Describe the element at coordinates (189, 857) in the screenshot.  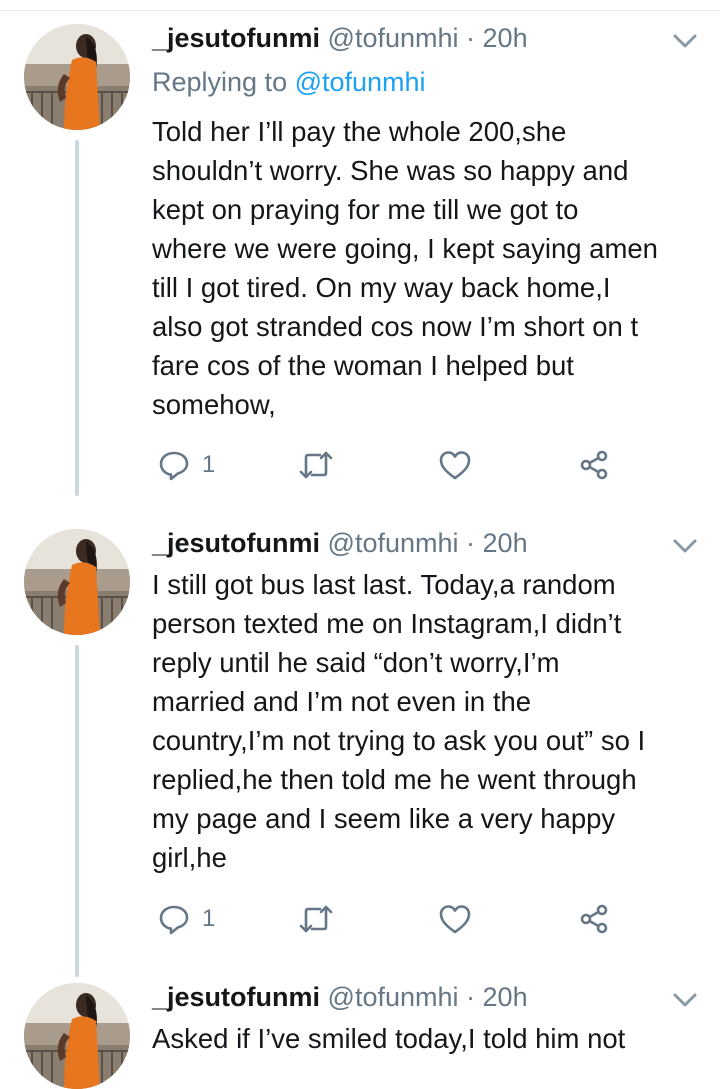
I see `tweet-line: girl,he` at that location.